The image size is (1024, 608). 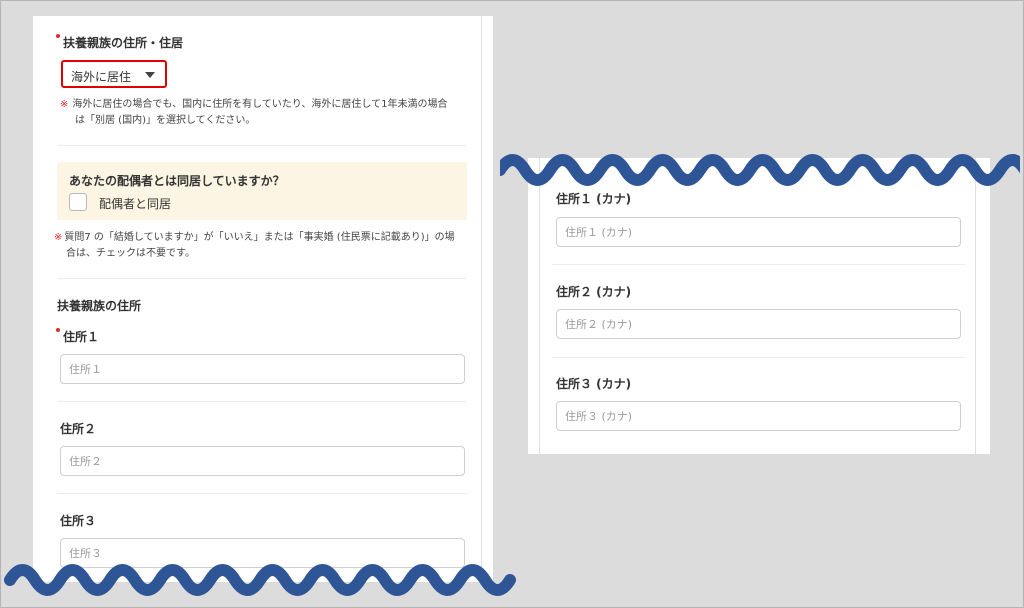 I want to click on address1-kana-input, so click(x=758, y=232).